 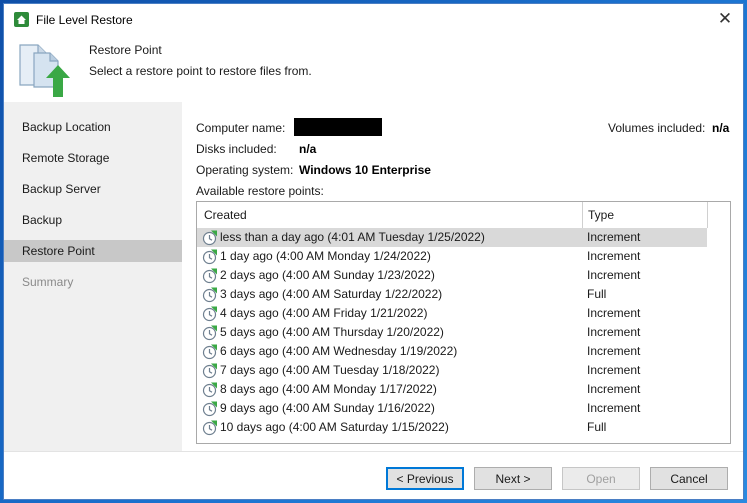 I want to click on disks-included-label: Disks included:, so click(x=236, y=149).